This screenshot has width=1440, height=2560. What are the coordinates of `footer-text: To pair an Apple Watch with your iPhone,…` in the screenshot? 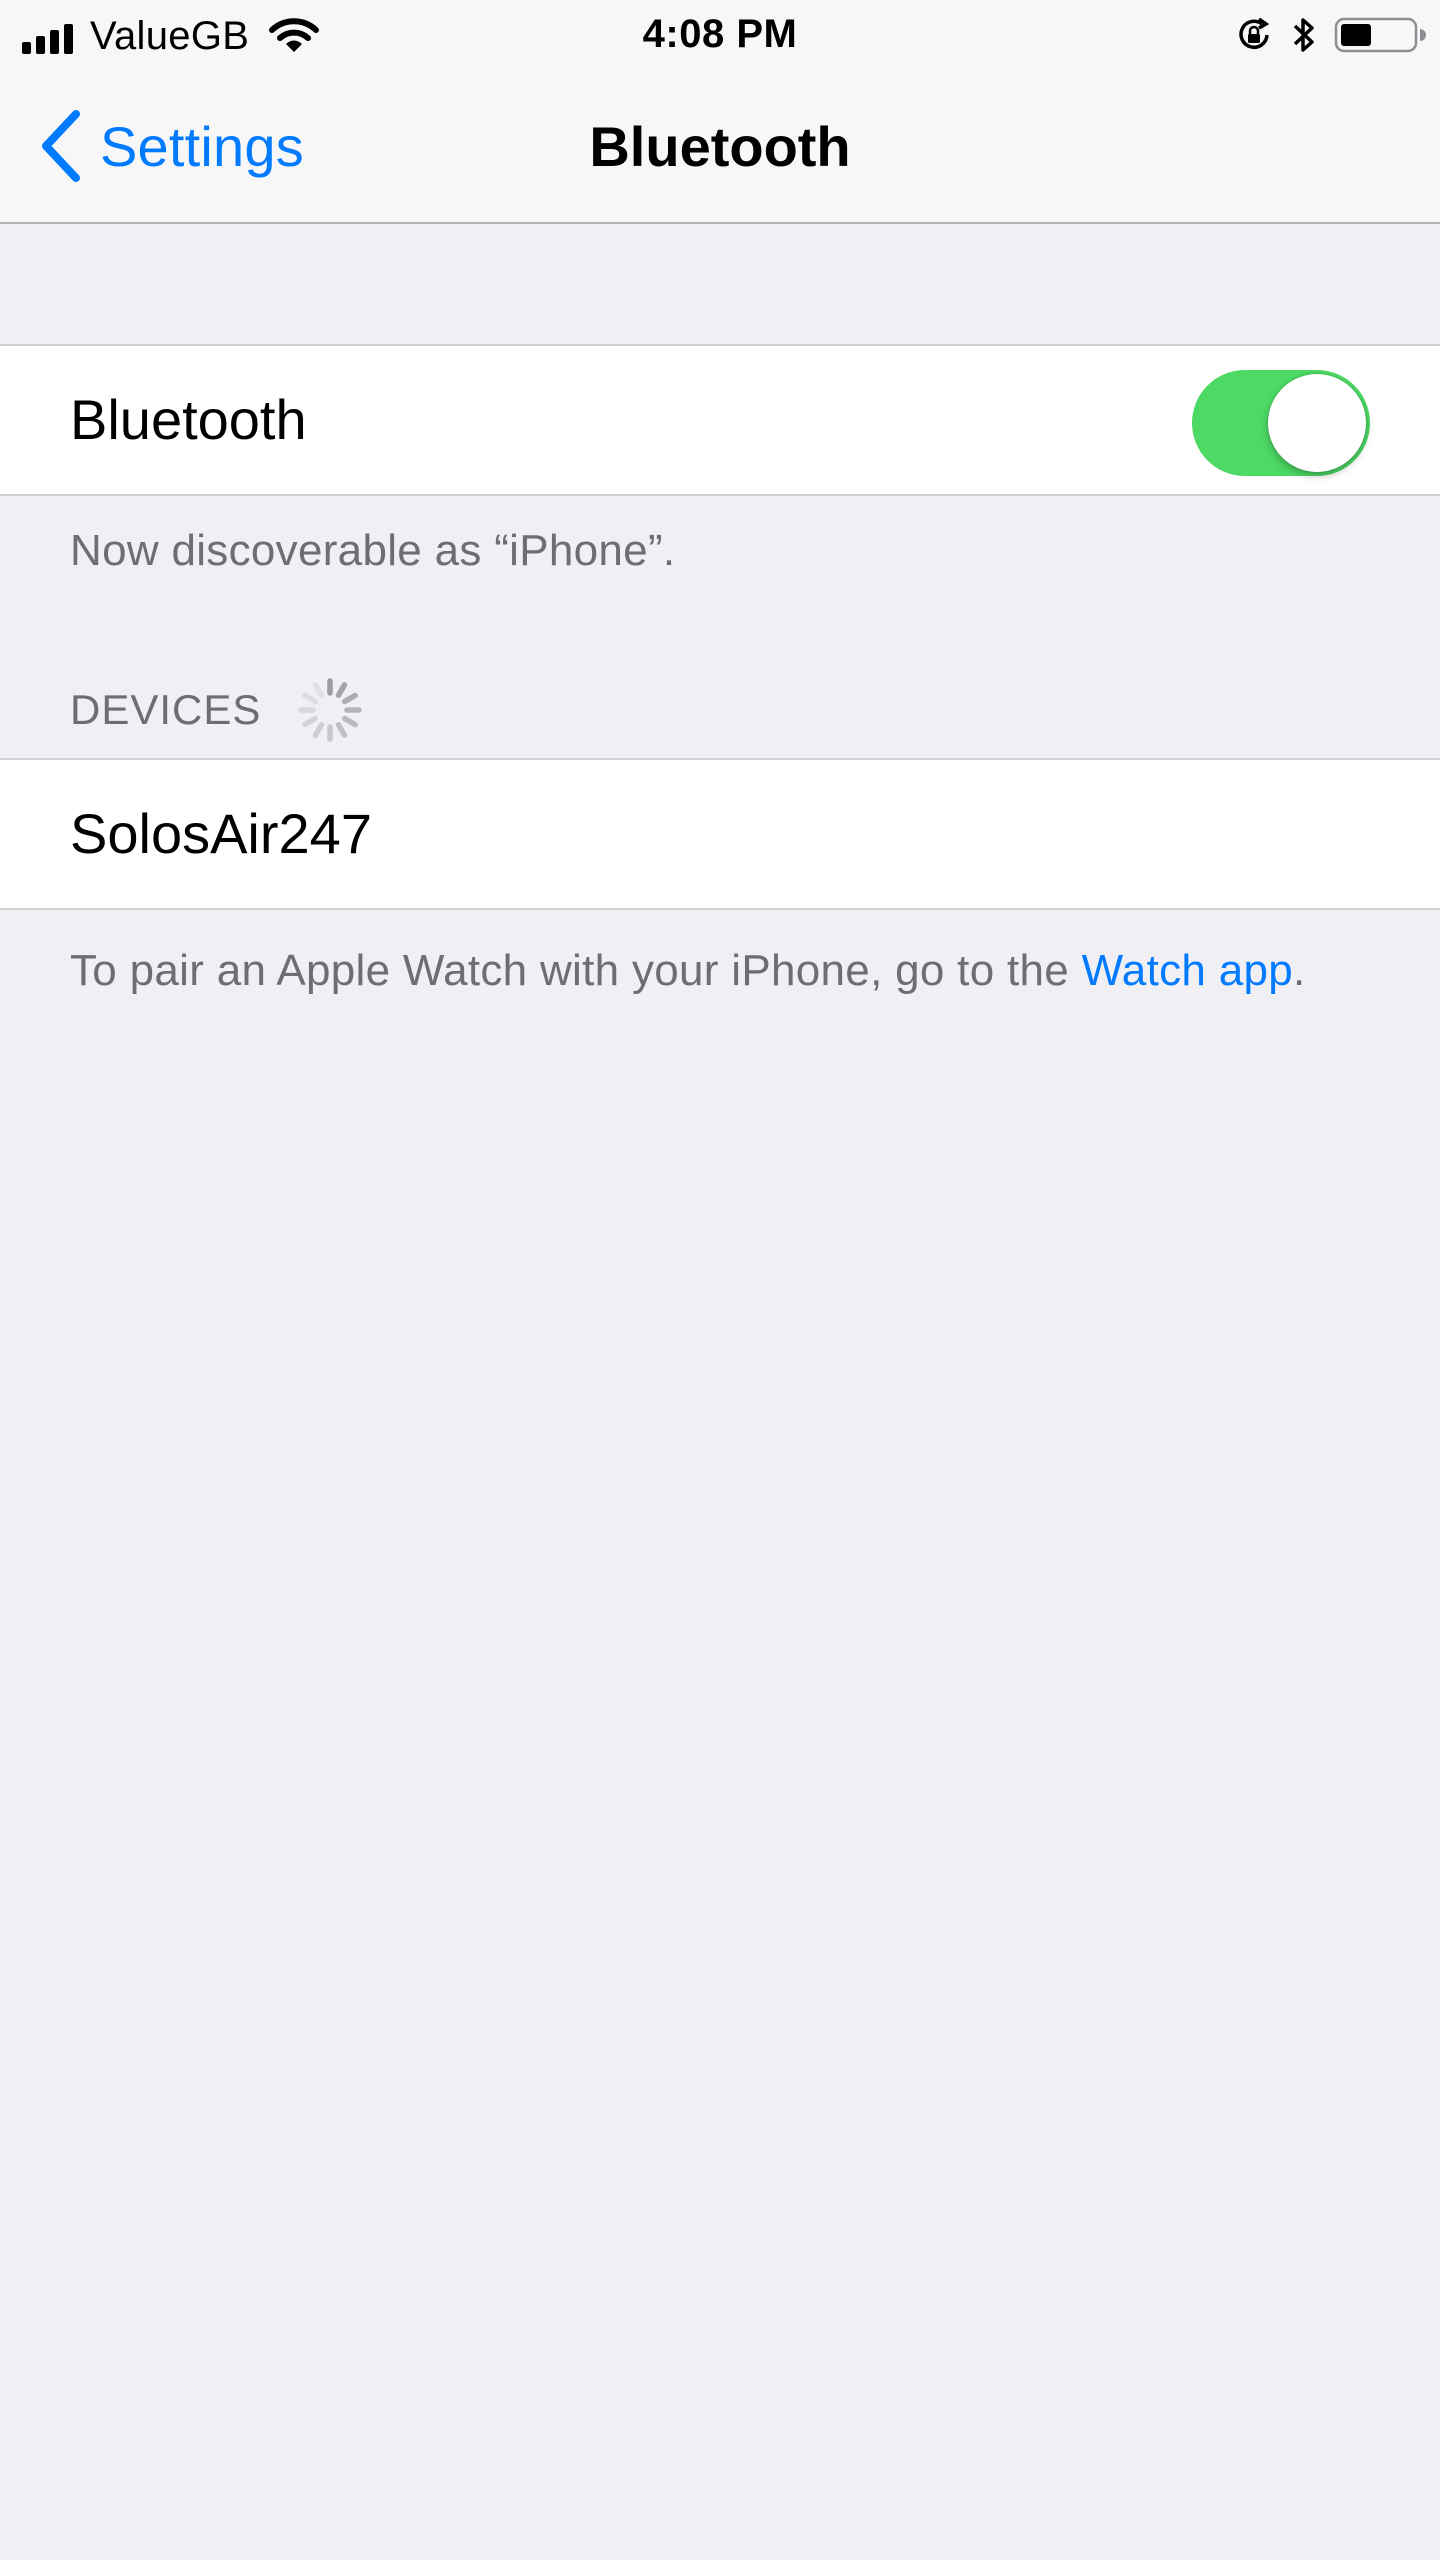 It's located at (576, 970).